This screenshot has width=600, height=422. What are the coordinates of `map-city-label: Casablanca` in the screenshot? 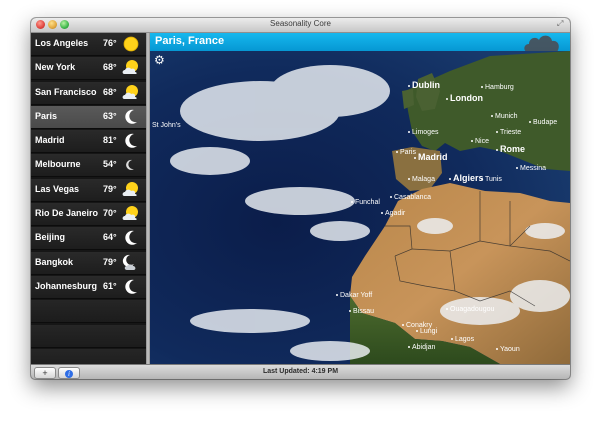 It's located at (412, 197).